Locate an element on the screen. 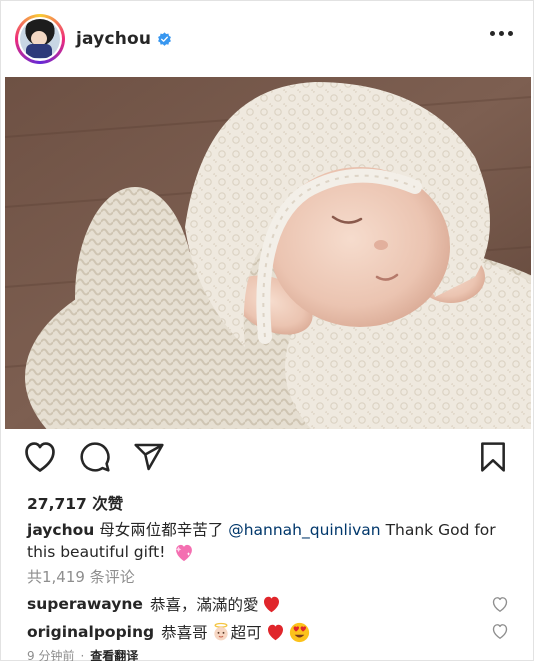 The width and height of the screenshot is (534, 661). baby-angel-icon is located at coordinates (220, 631).